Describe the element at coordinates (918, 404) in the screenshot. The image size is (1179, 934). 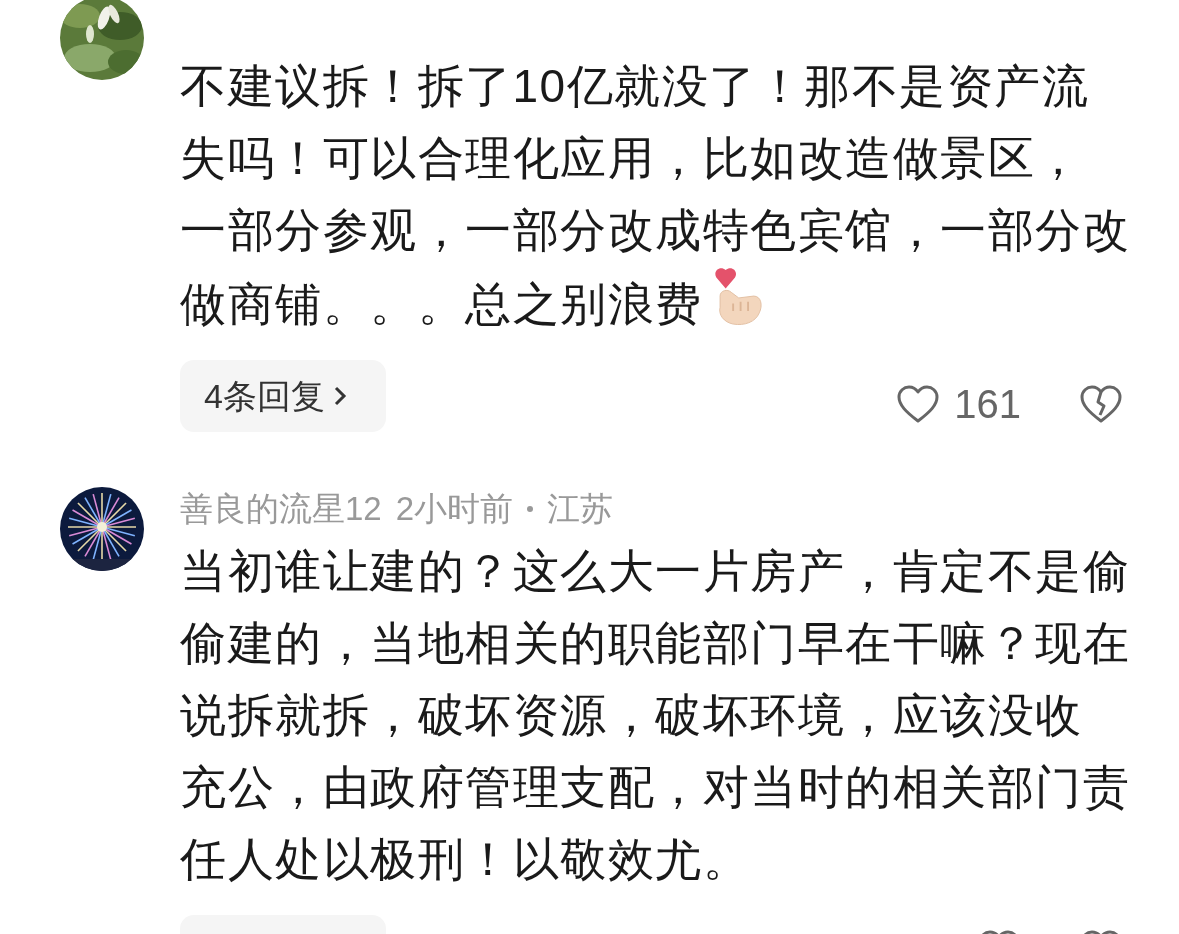
I see `like-icon` at that location.